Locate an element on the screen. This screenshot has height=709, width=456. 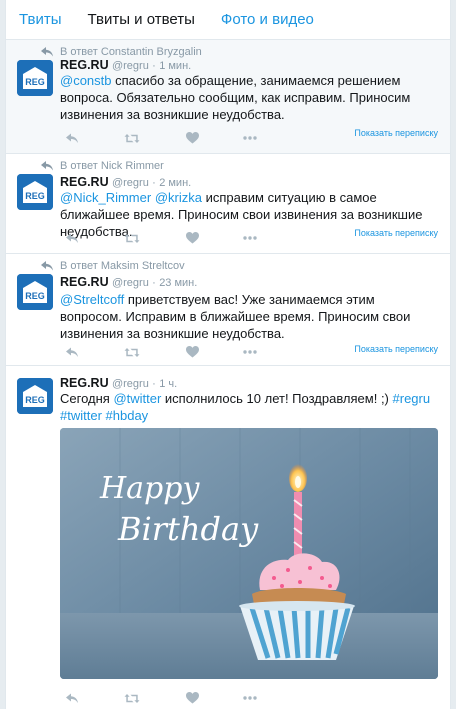
hashtag: #hbday is located at coordinates (127, 415).